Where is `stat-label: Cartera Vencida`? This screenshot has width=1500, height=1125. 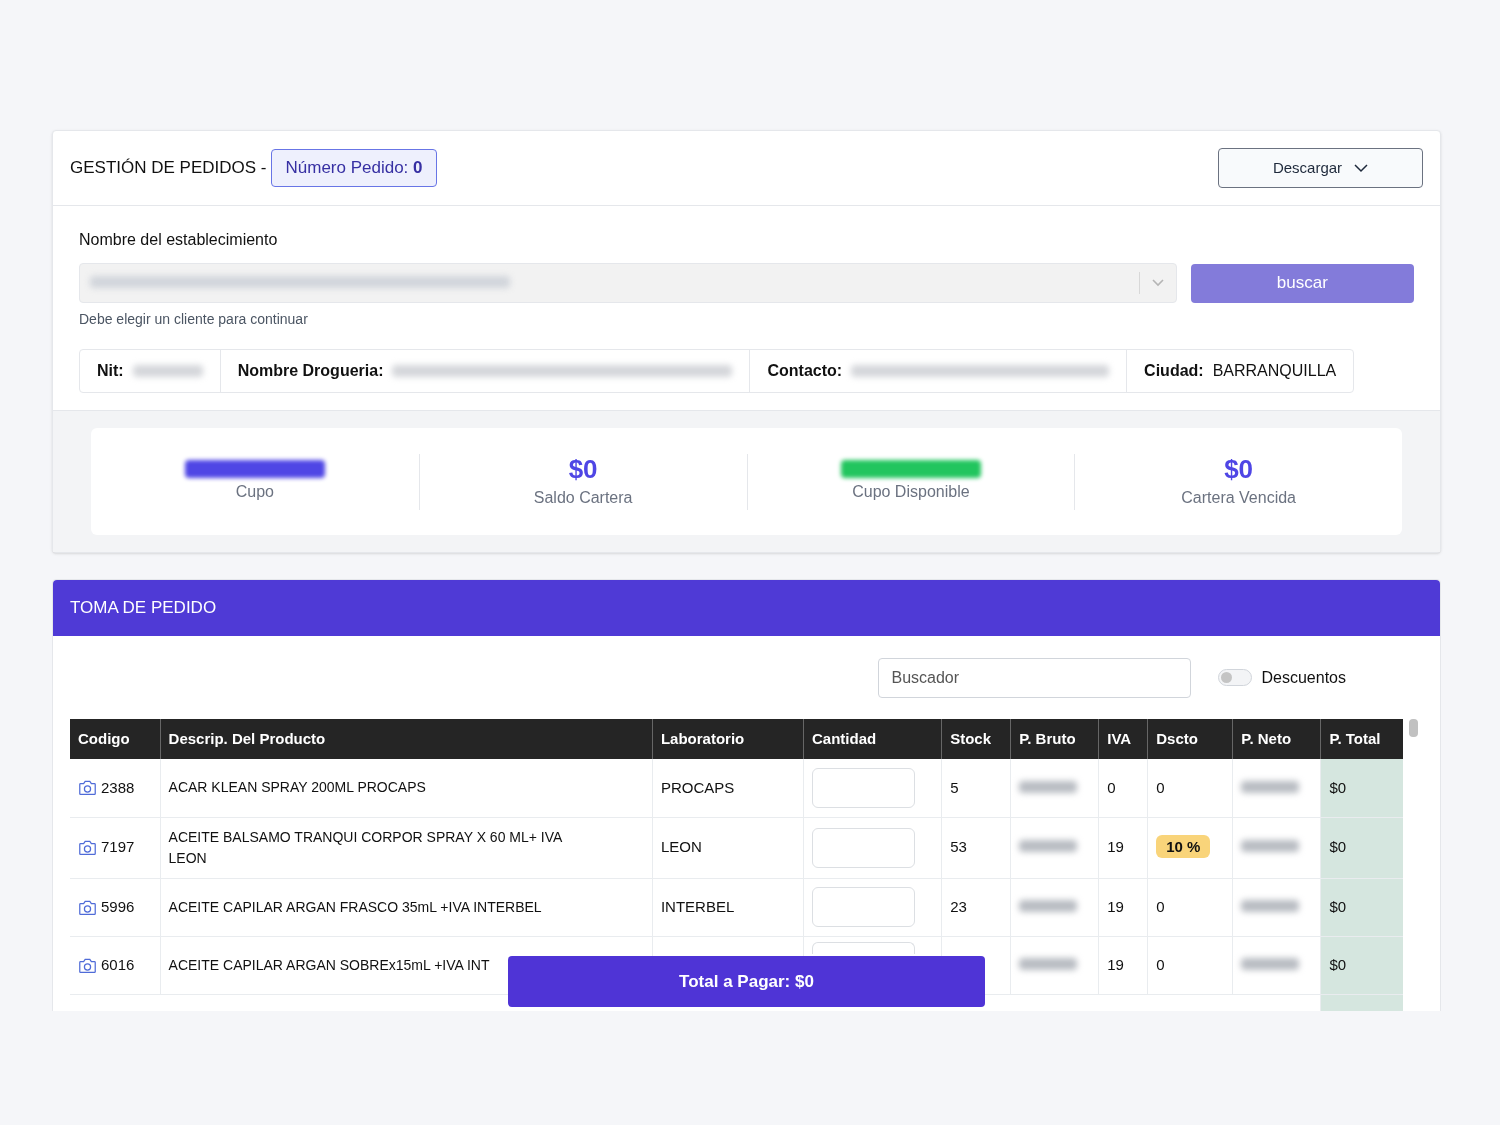 stat-label: Cartera Vencida is located at coordinates (1238, 497).